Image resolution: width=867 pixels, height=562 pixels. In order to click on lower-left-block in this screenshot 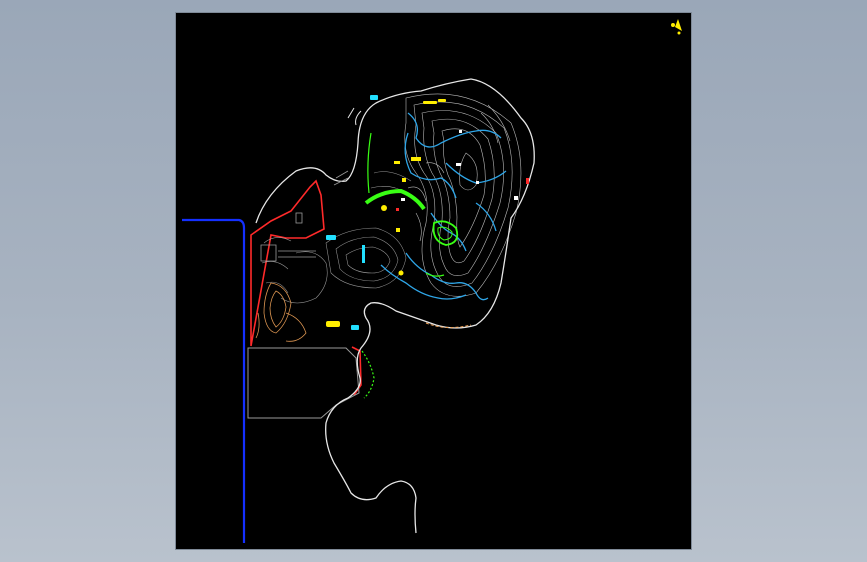, I will do `click(303, 383)`.